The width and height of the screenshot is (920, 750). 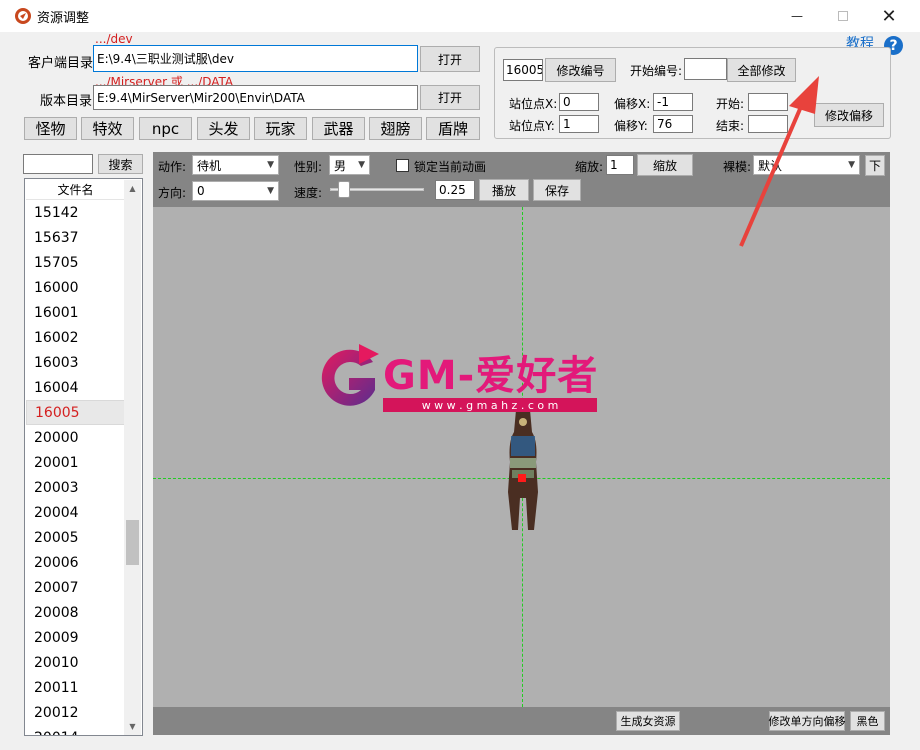 What do you see at coordinates (533, 104) in the screenshot?
I see `stand-x-label: 站位点X:` at bounding box center [533, 104].